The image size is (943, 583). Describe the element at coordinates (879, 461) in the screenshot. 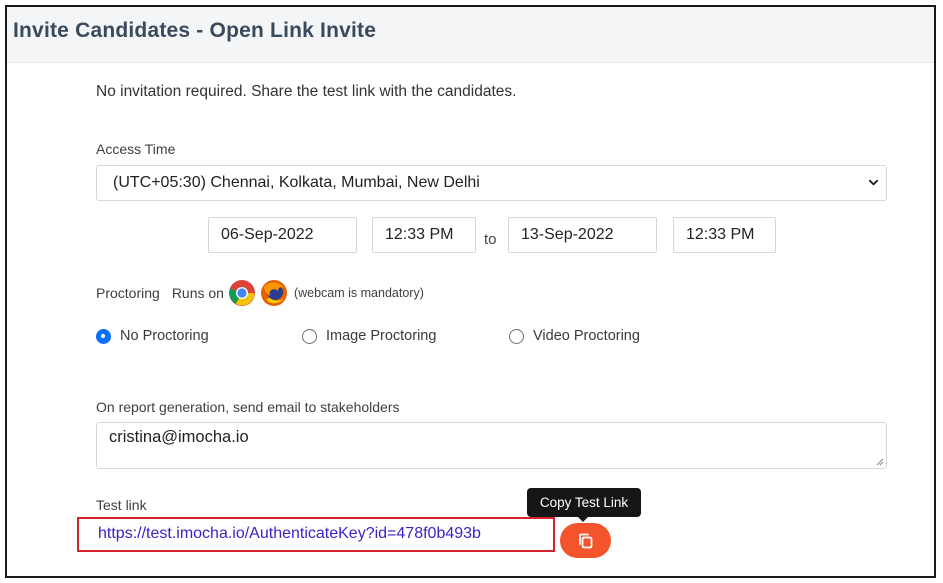

I see `resize-grip-icon` at that location.